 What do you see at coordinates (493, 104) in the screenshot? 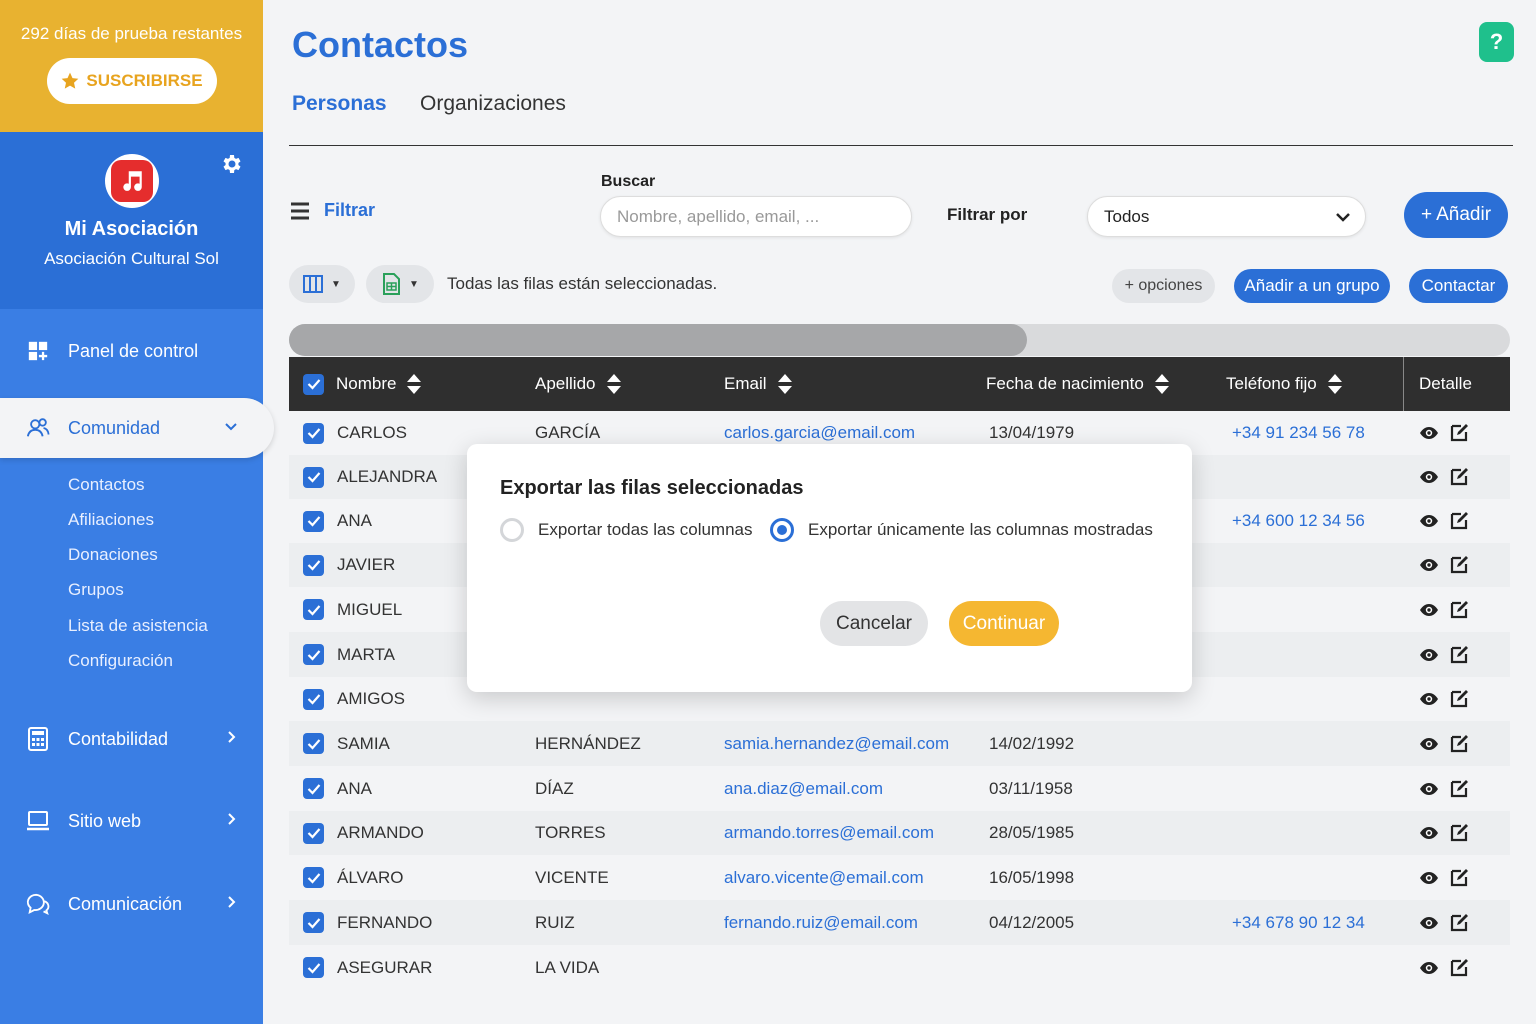
I see `tab-organizaciones: Organizaciones` at bounding box center [493, 104].